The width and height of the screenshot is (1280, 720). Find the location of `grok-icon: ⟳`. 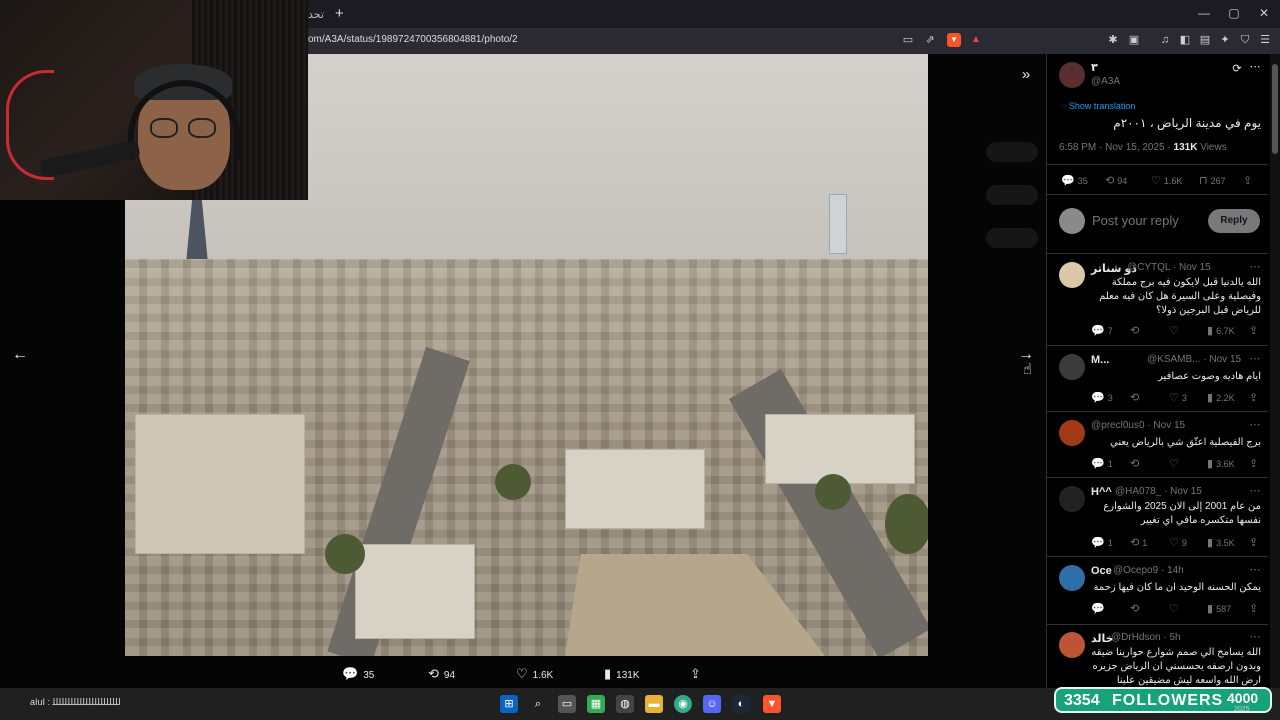

grok-icon: ⟳ is located at coordinates (1237, 69).